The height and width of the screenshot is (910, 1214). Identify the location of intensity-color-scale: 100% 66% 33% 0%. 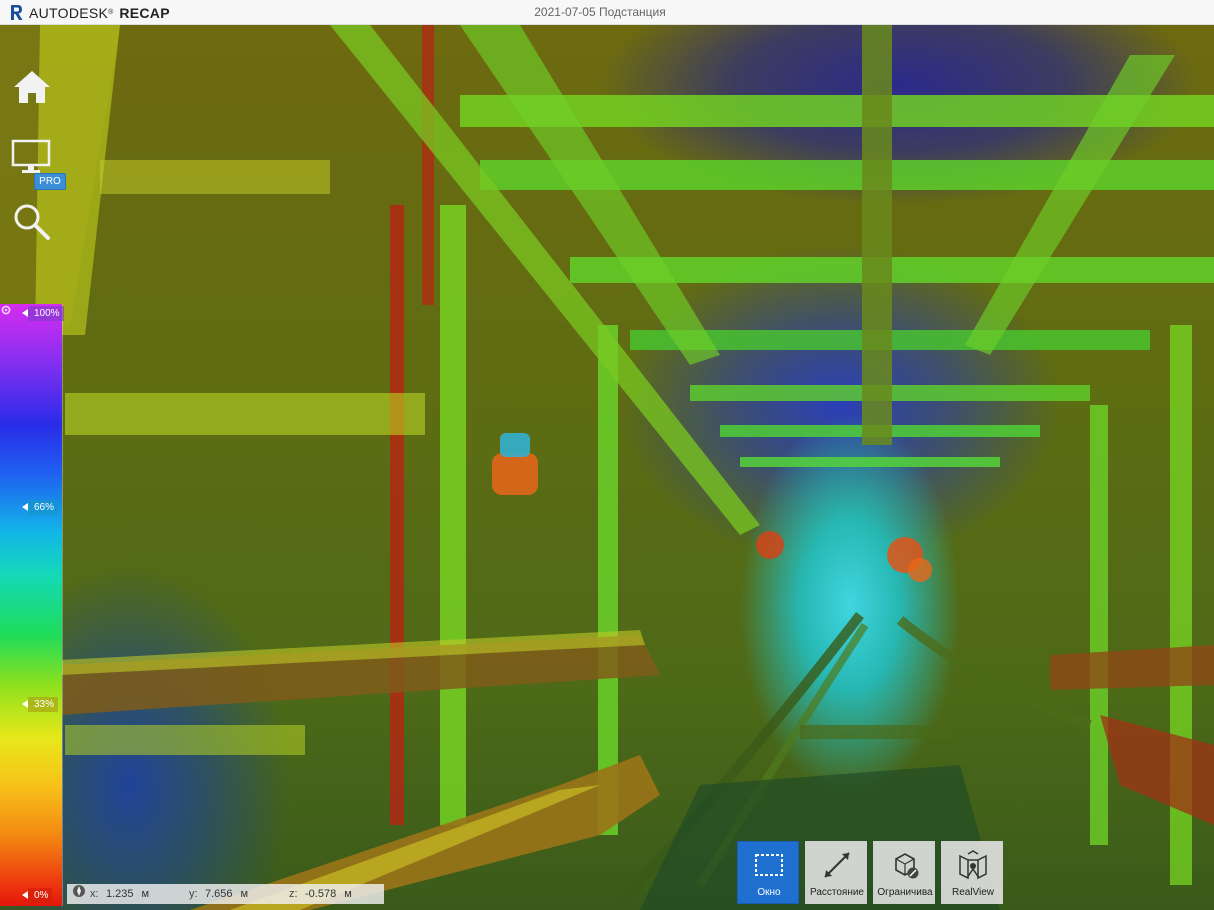
(32, 605).